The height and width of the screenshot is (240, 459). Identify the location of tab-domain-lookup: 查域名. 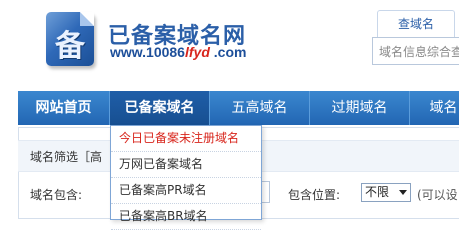
(416, 23).